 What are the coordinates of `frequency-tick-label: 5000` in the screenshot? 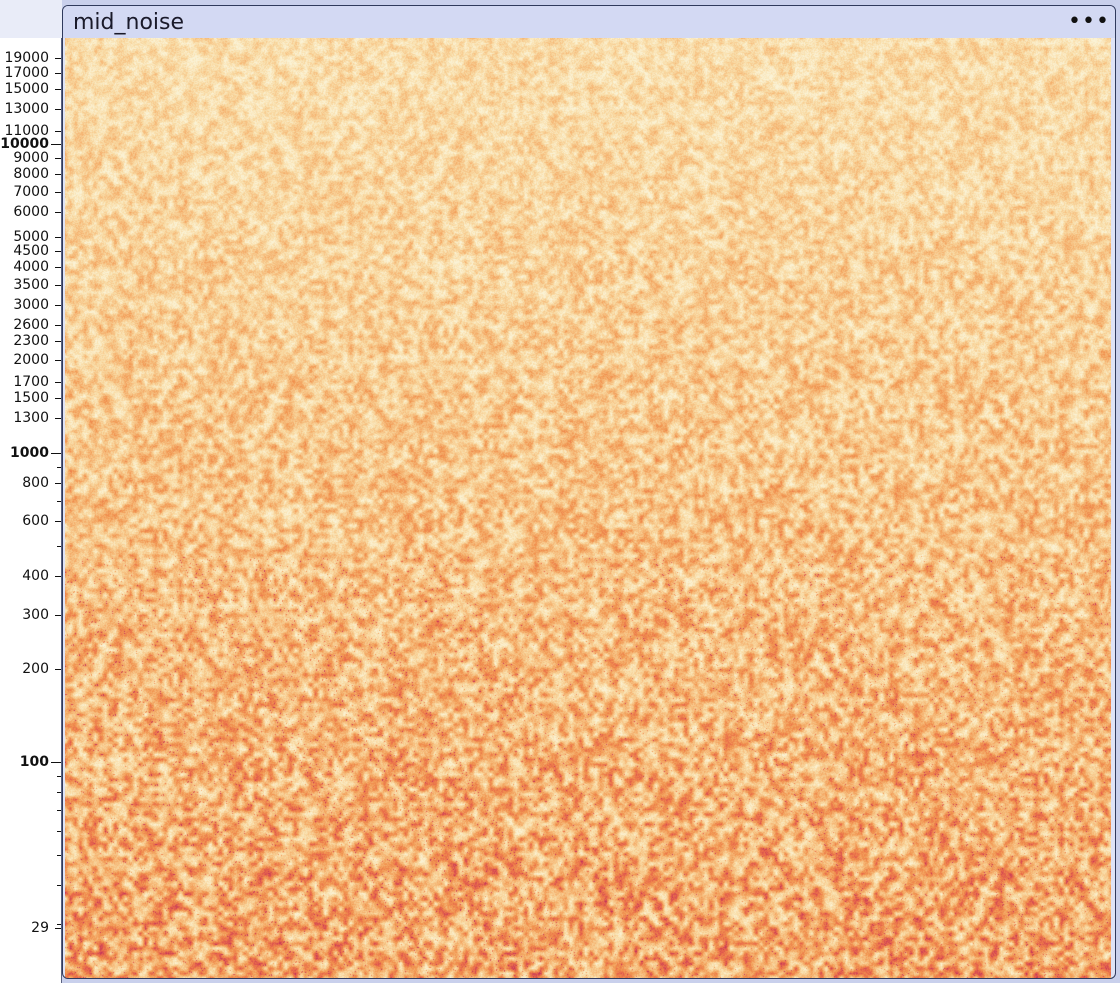 It's located at (31, 236).